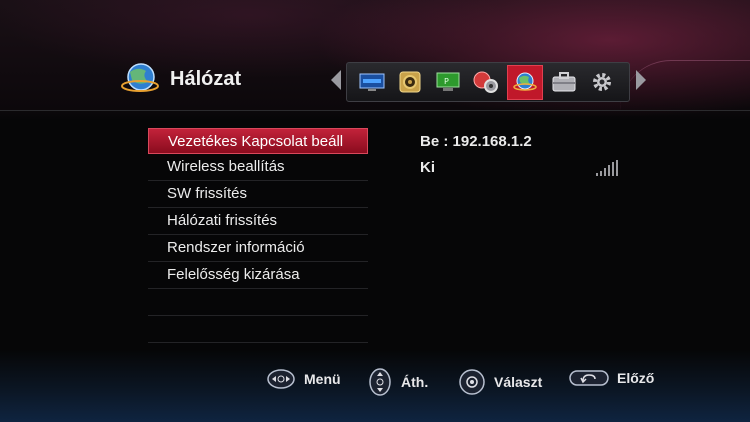  I want to click on move-hint: Áth., so click(397, 382).